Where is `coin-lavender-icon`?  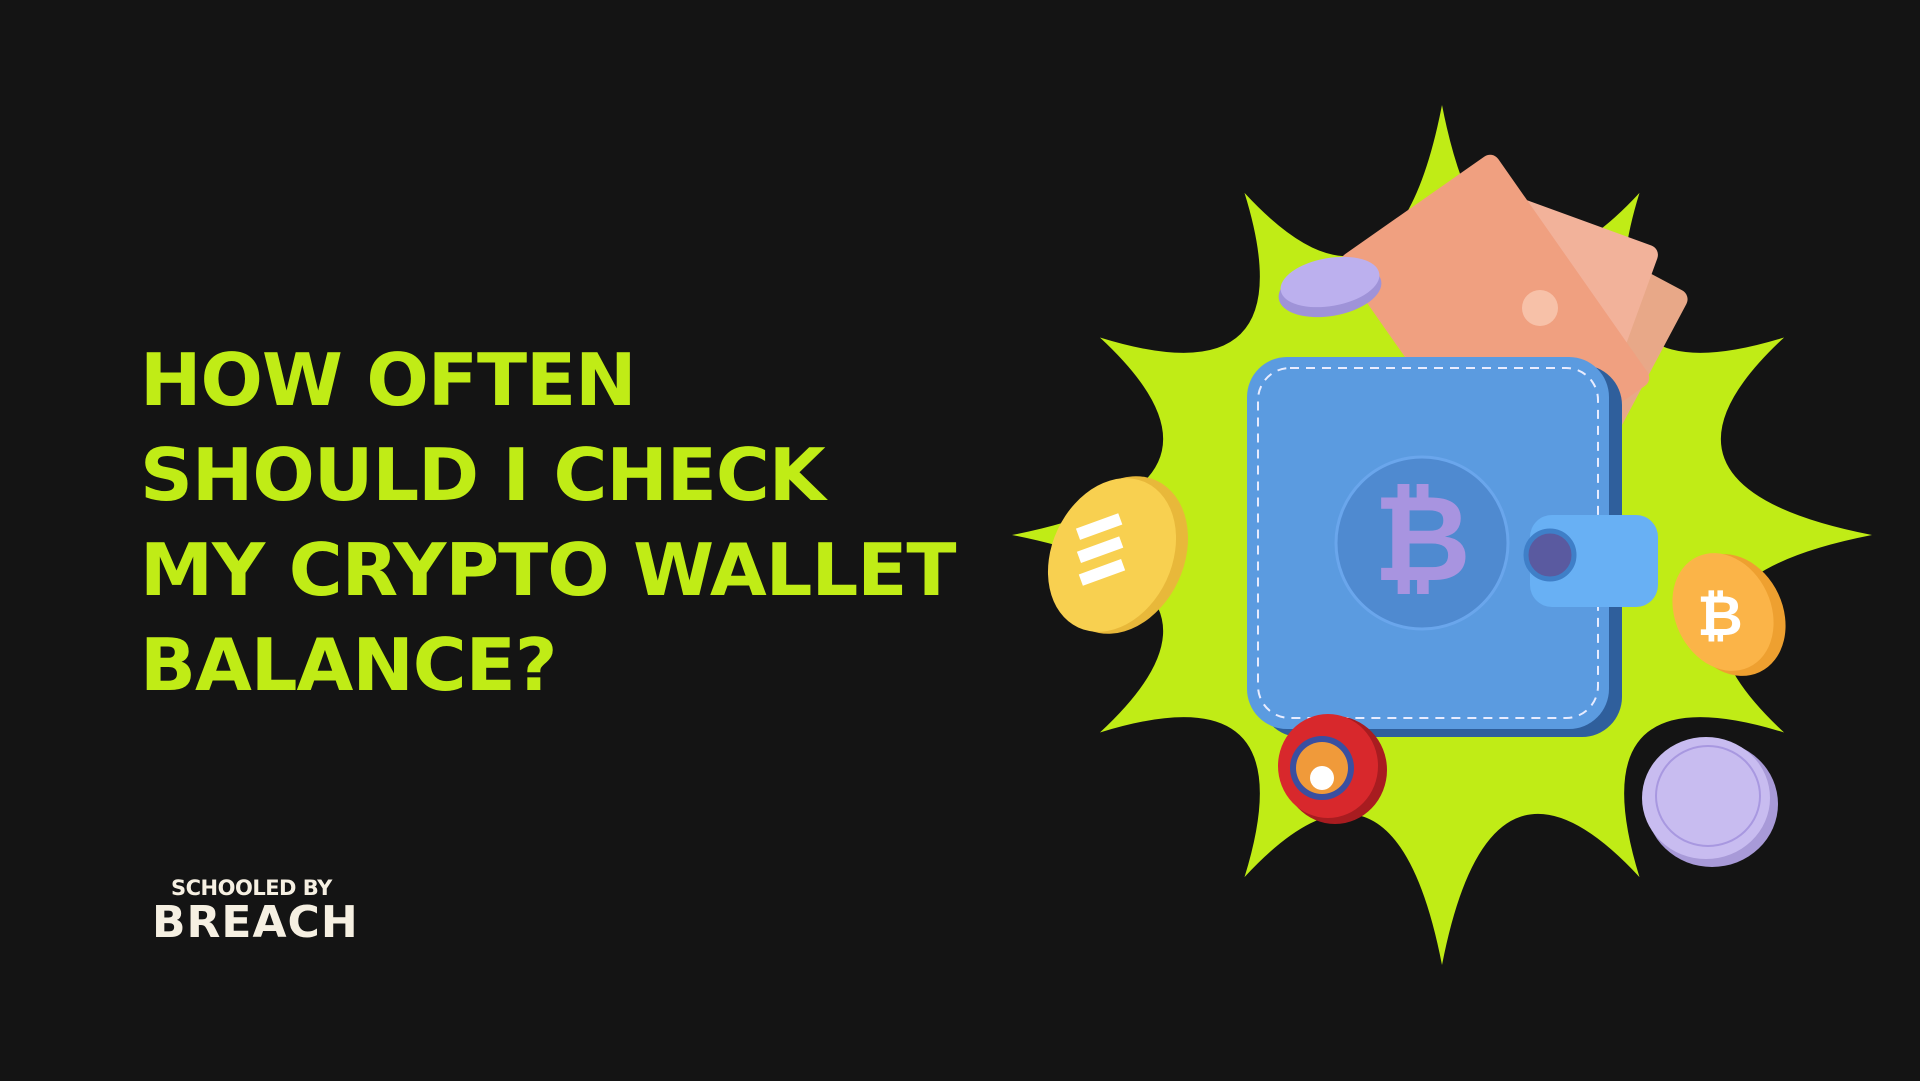 coin-lavender-icon is located at coordinates (1710, 802).